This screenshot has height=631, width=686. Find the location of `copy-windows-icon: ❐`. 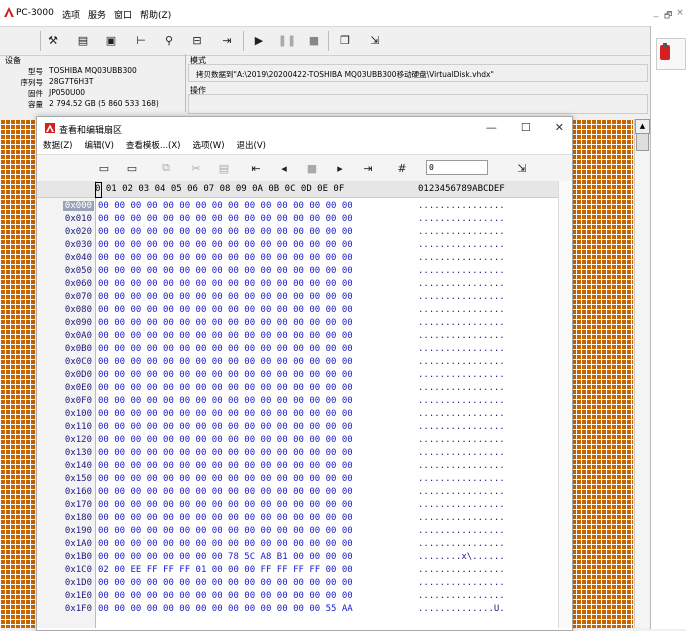

copy-windows-icon: ❐ is located at coordinates (345, 40).